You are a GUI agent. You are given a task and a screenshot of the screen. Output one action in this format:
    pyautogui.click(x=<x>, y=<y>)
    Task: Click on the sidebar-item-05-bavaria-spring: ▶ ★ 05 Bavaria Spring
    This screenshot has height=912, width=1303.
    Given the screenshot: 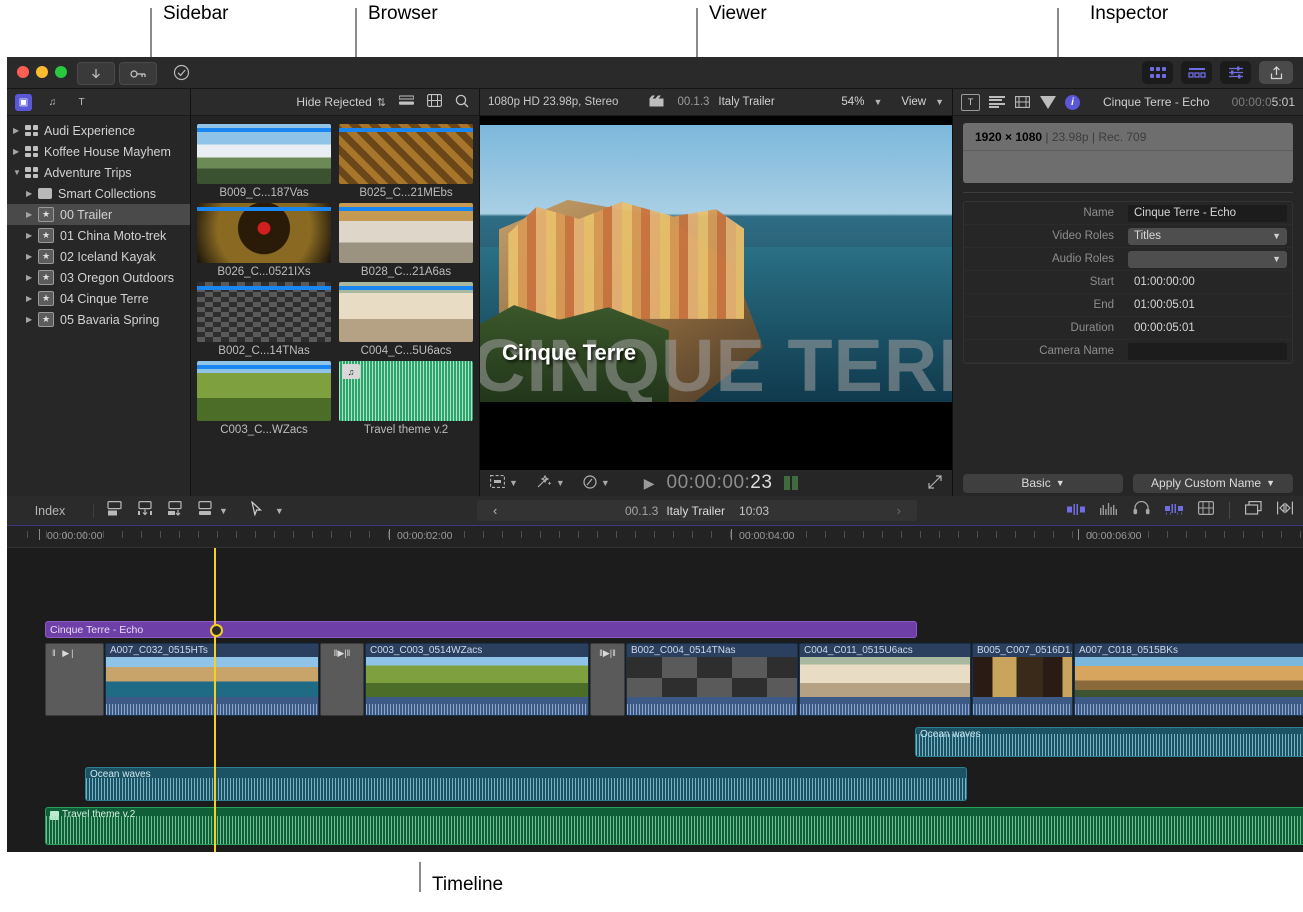 What is the action you would take?
    pyautogui.click(x=98, y=319)
    